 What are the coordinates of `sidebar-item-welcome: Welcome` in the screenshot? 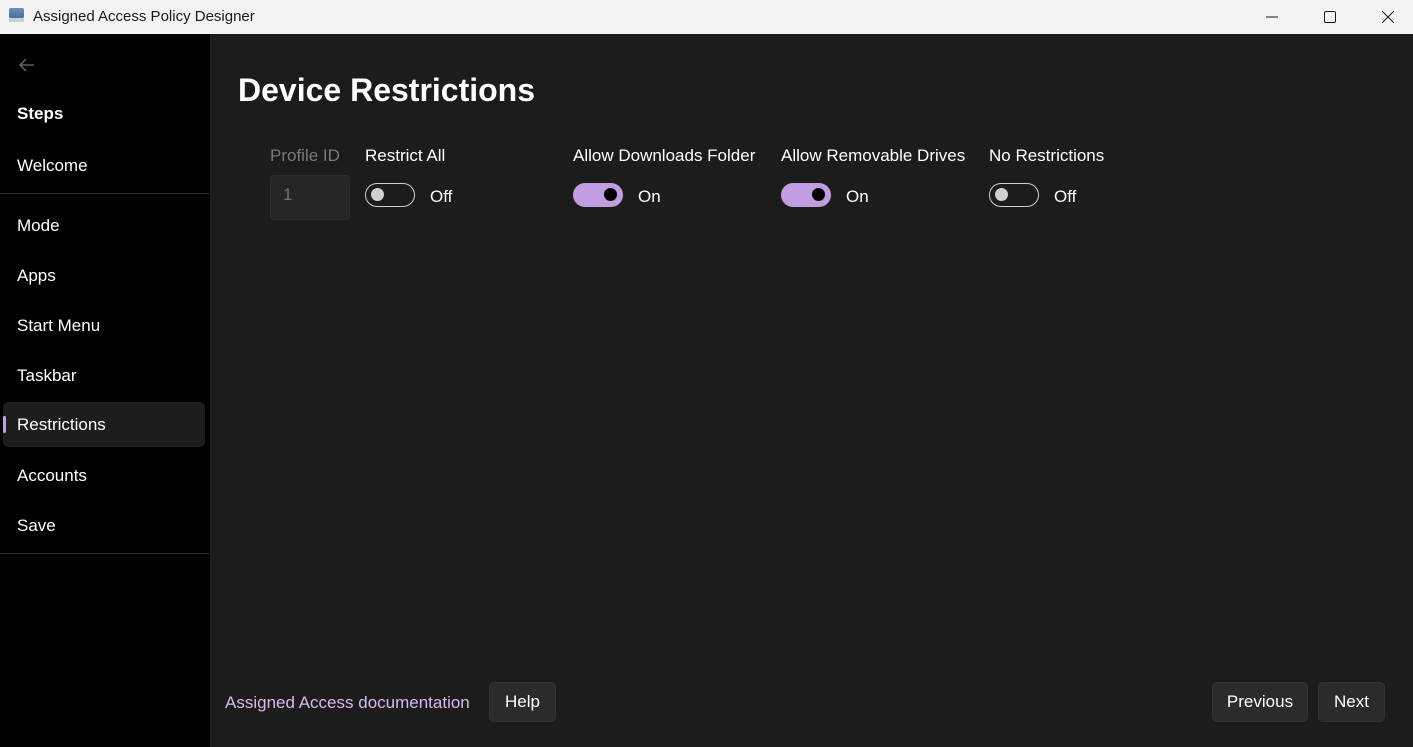 It's located at (104, 165).